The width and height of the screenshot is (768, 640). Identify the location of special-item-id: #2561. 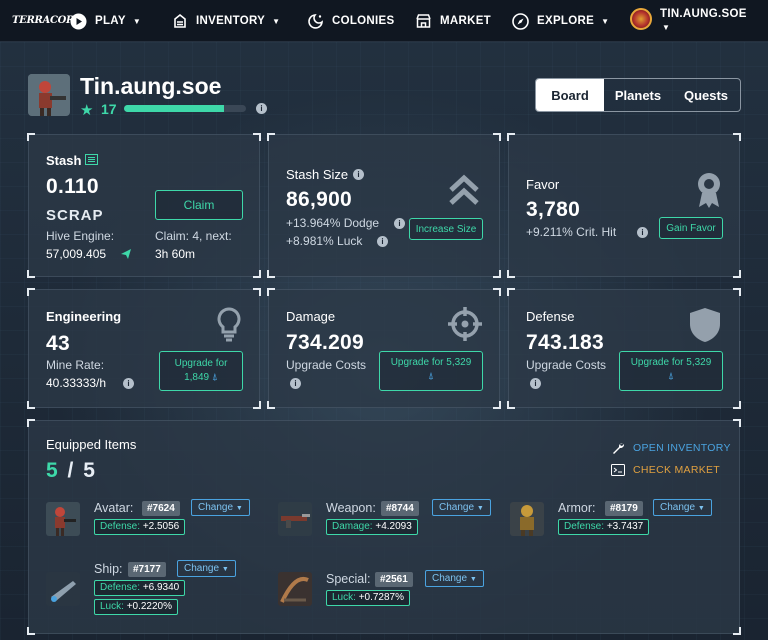
(394, 579).